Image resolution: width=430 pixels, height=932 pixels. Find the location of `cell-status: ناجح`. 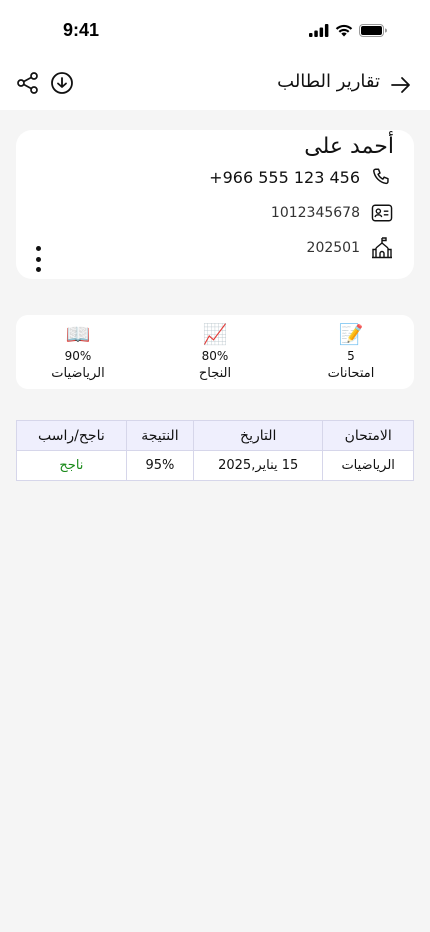

cell-status: ناجح is located at coordinates (71, 465).